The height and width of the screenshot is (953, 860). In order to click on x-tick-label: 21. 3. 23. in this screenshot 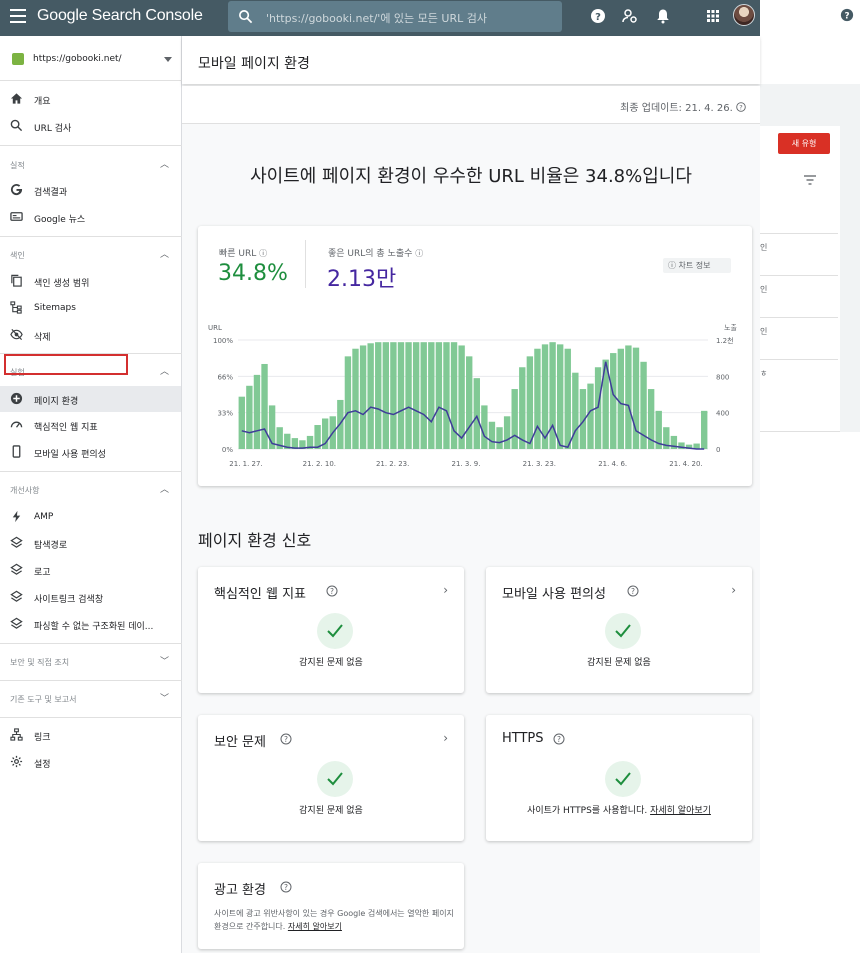, I will do `click(539, 464)`.